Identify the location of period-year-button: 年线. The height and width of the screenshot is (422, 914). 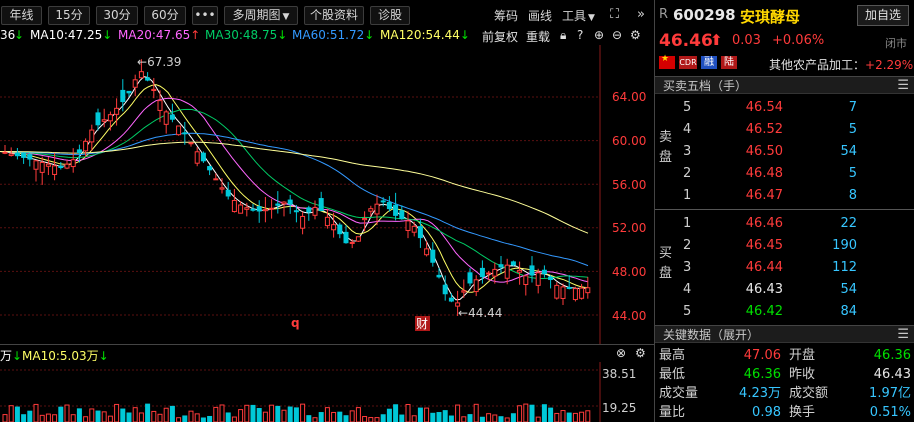
(21, 15).